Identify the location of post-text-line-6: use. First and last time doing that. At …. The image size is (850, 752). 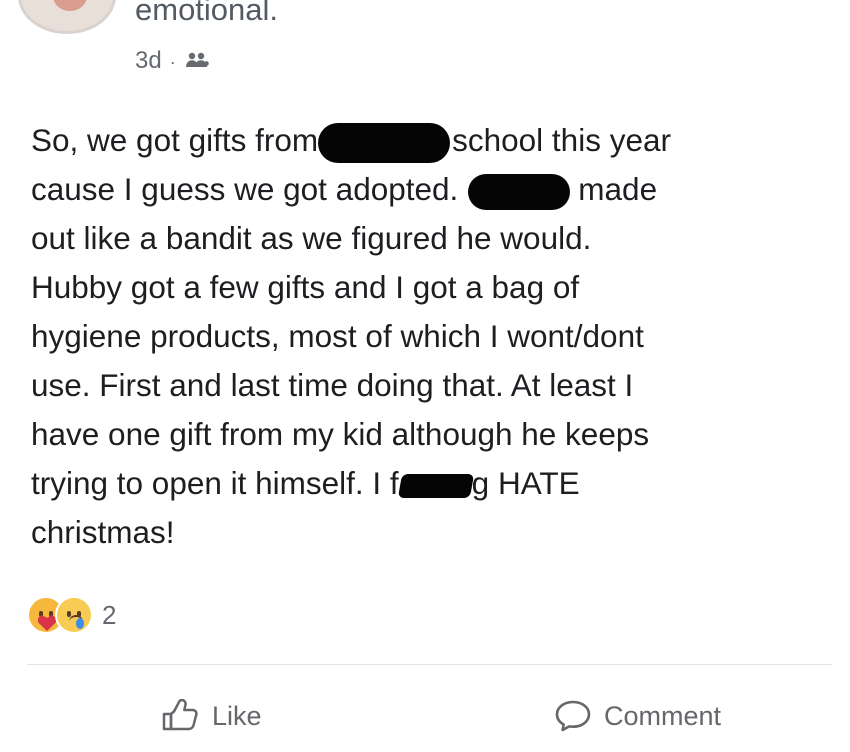
(332, 385).